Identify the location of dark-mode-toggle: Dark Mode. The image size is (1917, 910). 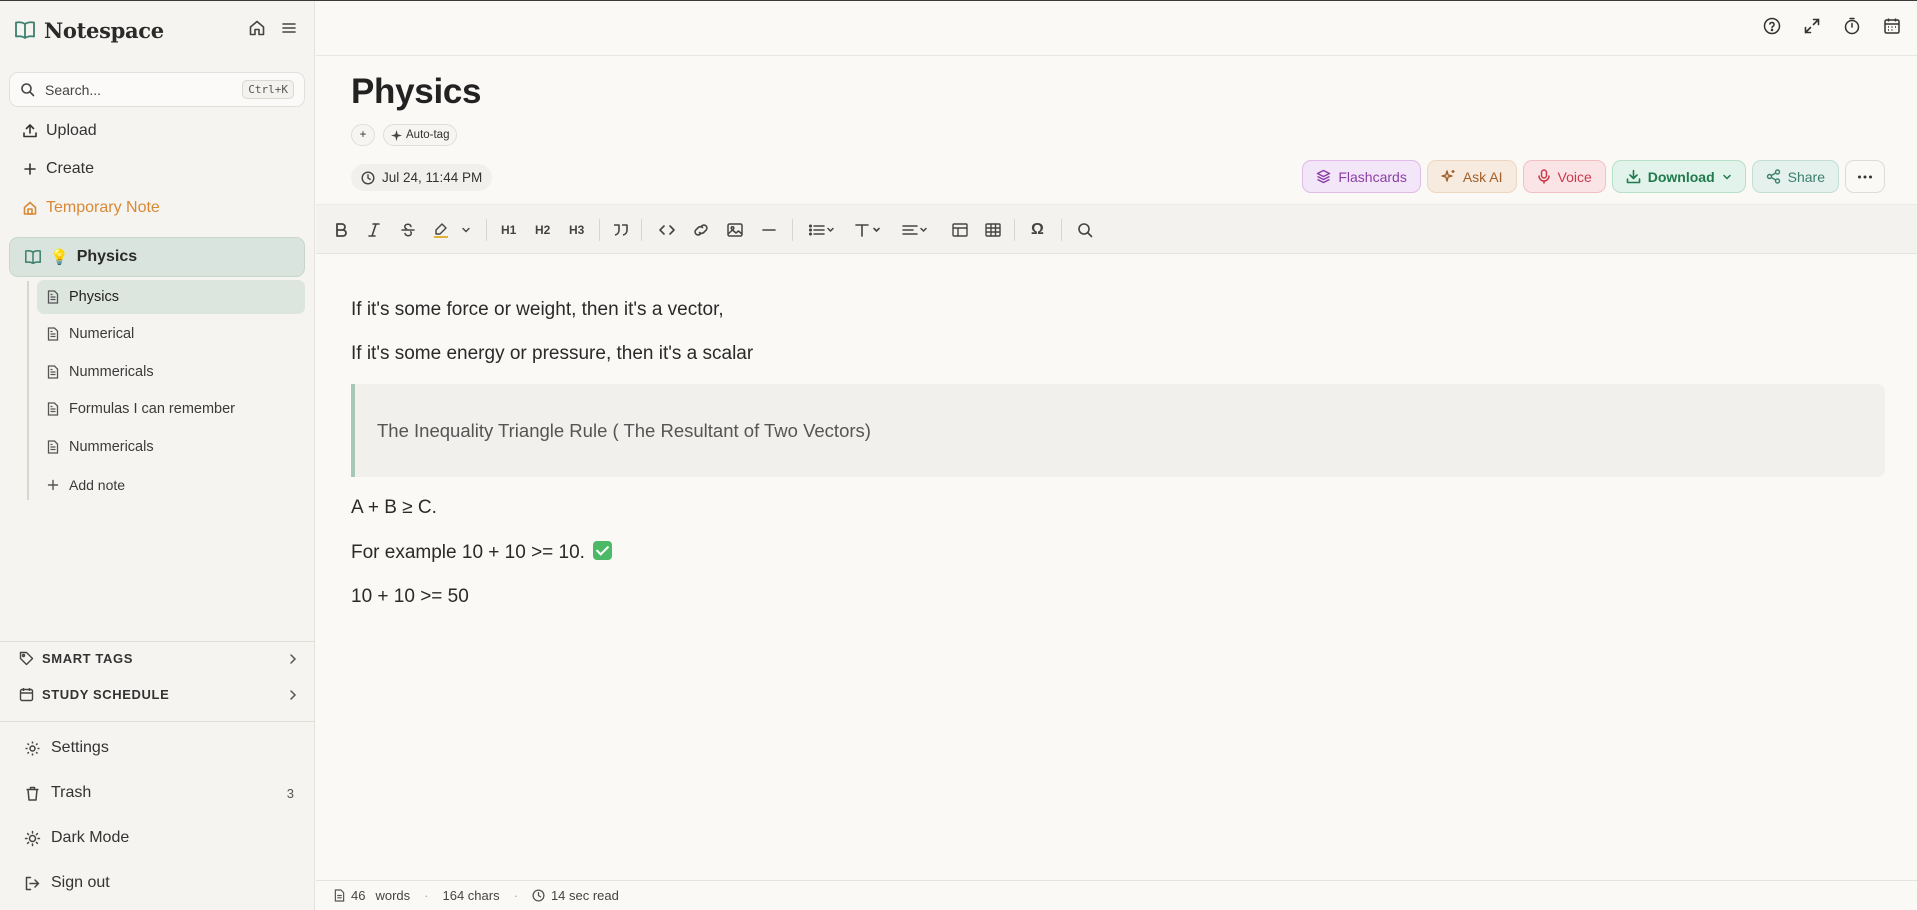
(159, 838).